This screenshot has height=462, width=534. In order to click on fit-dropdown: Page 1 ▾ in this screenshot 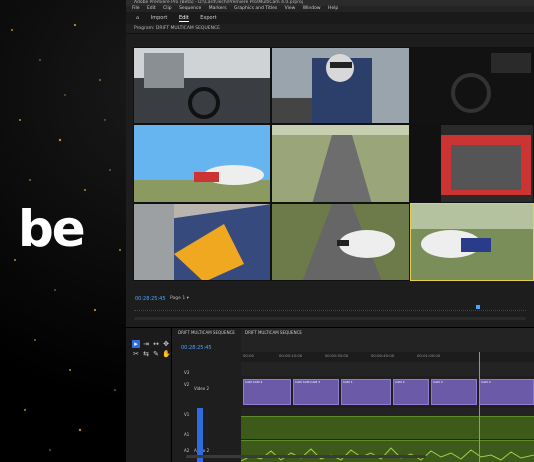, I will do `click(179, 298)`.